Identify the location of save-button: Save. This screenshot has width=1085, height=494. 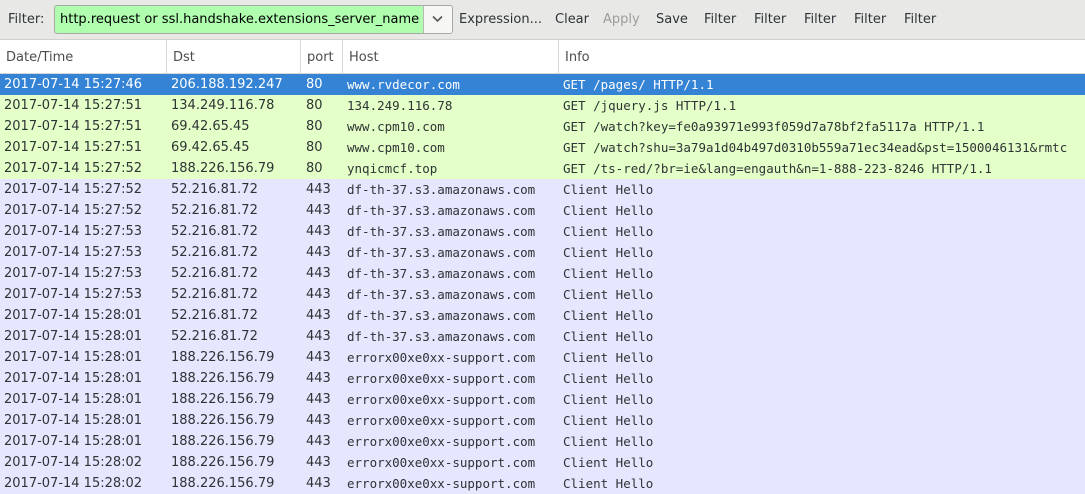
(672, 19).